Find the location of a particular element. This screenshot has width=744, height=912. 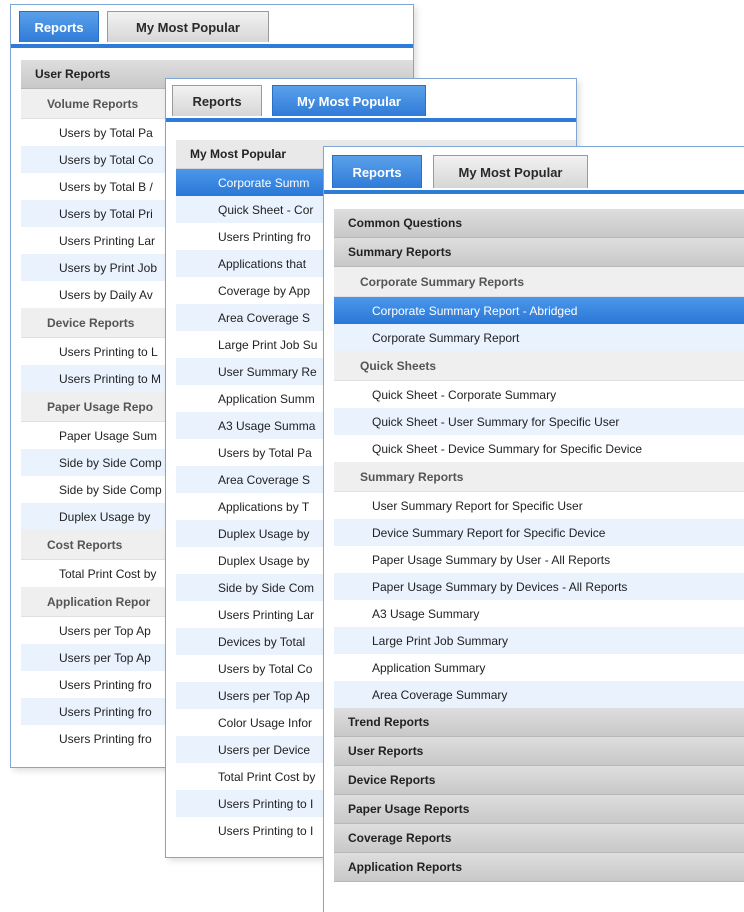

section-header-summary-reports: Summary Reports is located at coordinates (539, 252).